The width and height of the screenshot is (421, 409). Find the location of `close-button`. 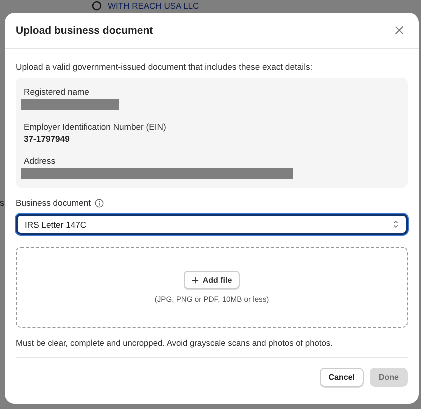

close-button is located at coordinates (399, 30).